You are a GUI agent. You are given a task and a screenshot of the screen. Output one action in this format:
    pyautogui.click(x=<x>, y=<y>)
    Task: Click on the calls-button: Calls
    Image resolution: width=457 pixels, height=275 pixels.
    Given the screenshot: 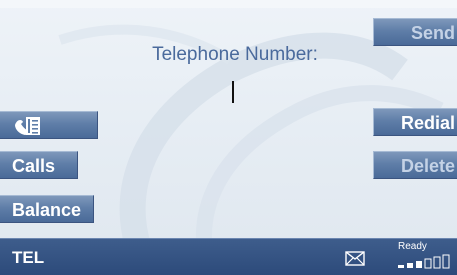 What is the action you would take?
    pyautogui.click(x=39, y=165)
    